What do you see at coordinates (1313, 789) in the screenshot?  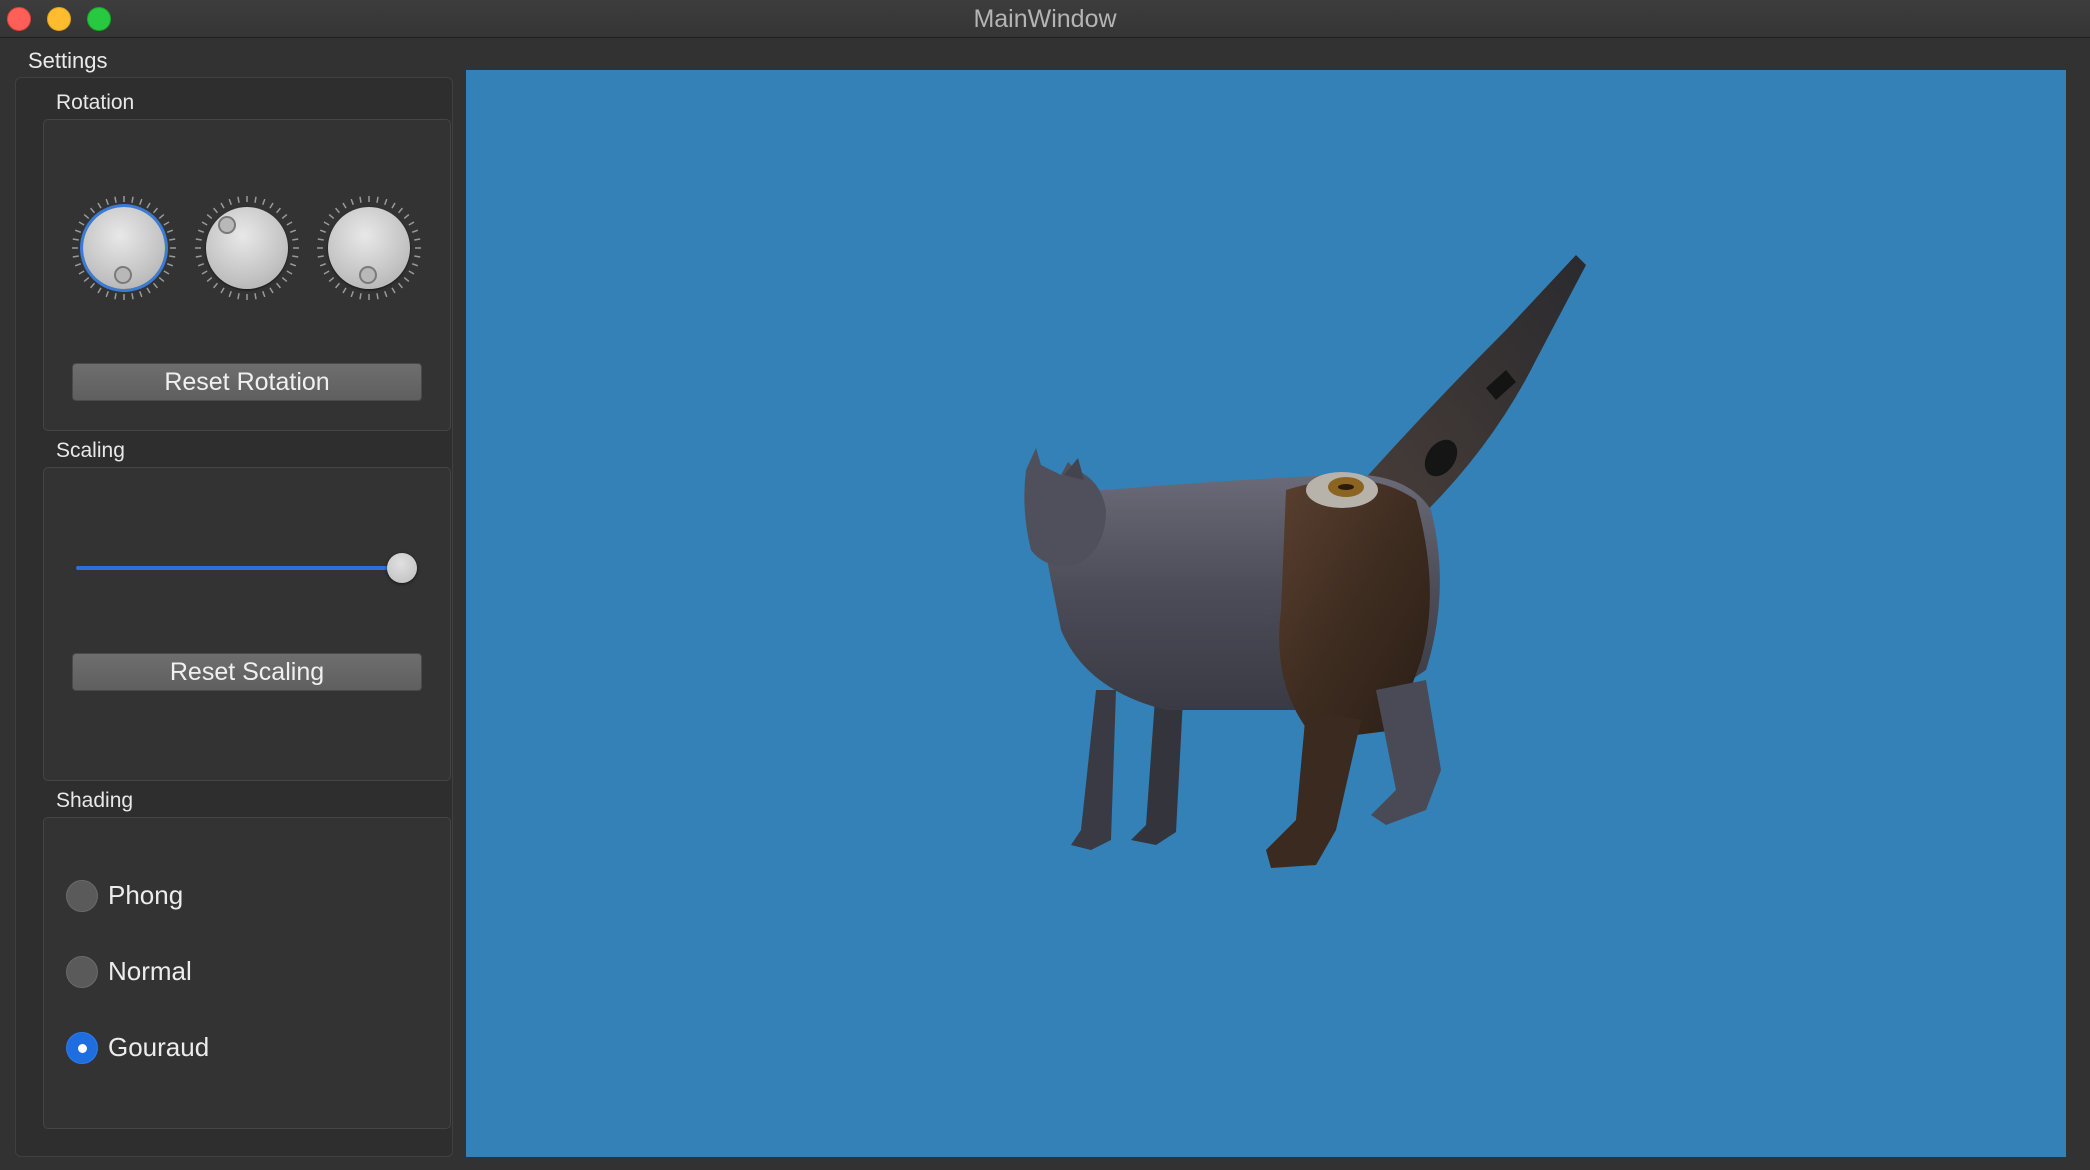 I see `cat-hind-left-leg` at bounding box center [1313, 789].